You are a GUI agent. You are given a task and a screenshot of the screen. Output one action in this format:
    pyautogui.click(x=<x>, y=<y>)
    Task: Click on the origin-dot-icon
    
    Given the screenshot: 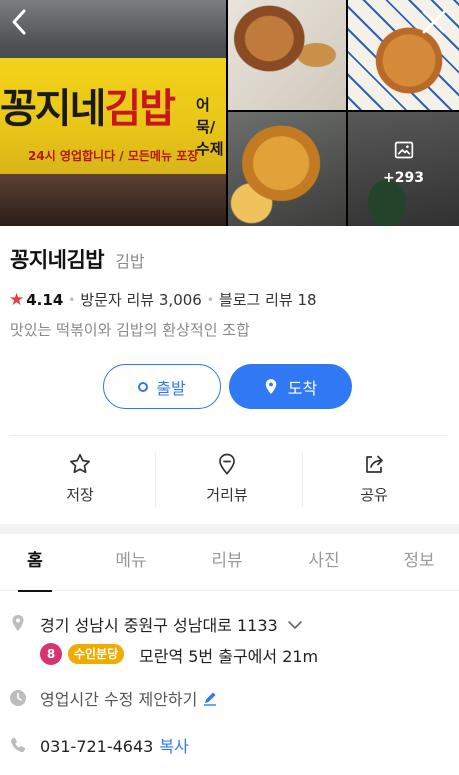 What is the action you would take?
    pyautogui.click(x=143, y=386)
    